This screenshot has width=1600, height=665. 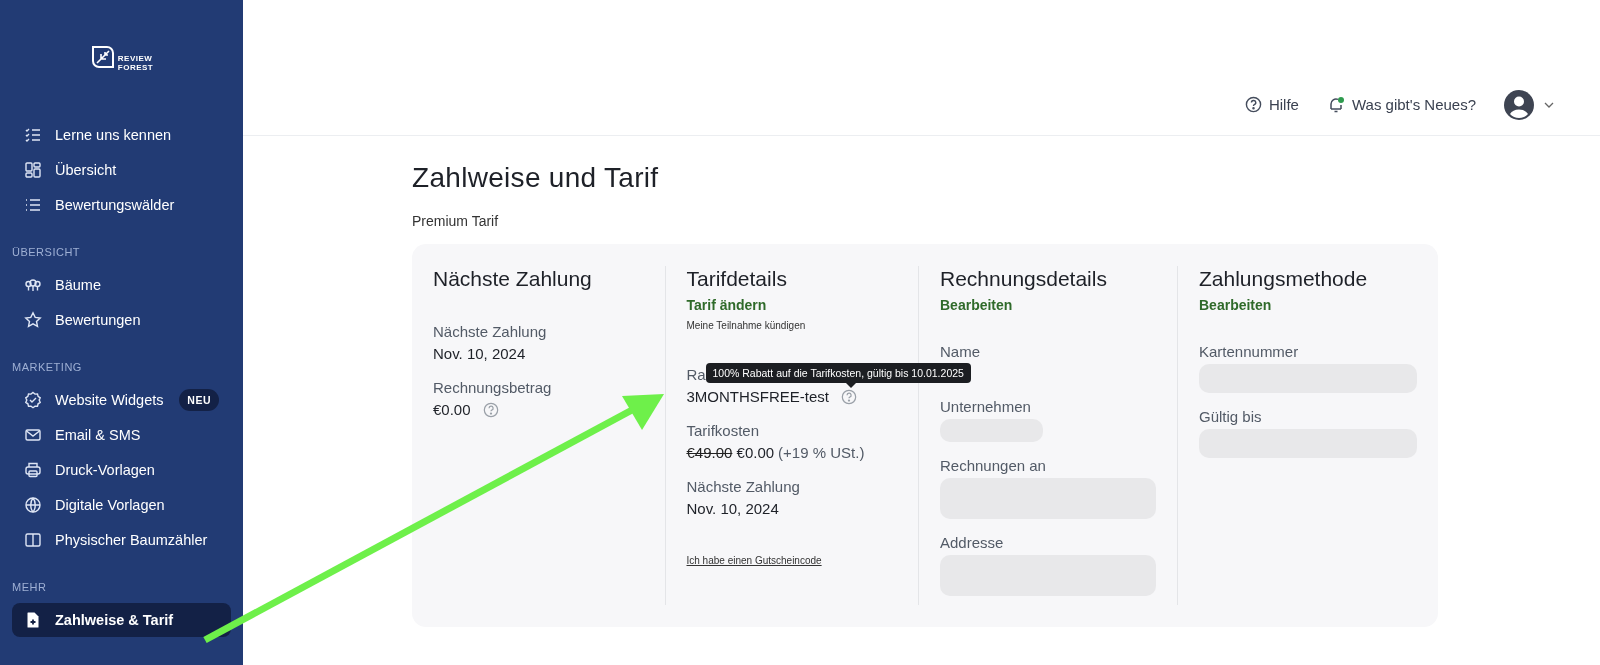 I want to click on nav-item: Email & SMS, so click(x=121, y=435).